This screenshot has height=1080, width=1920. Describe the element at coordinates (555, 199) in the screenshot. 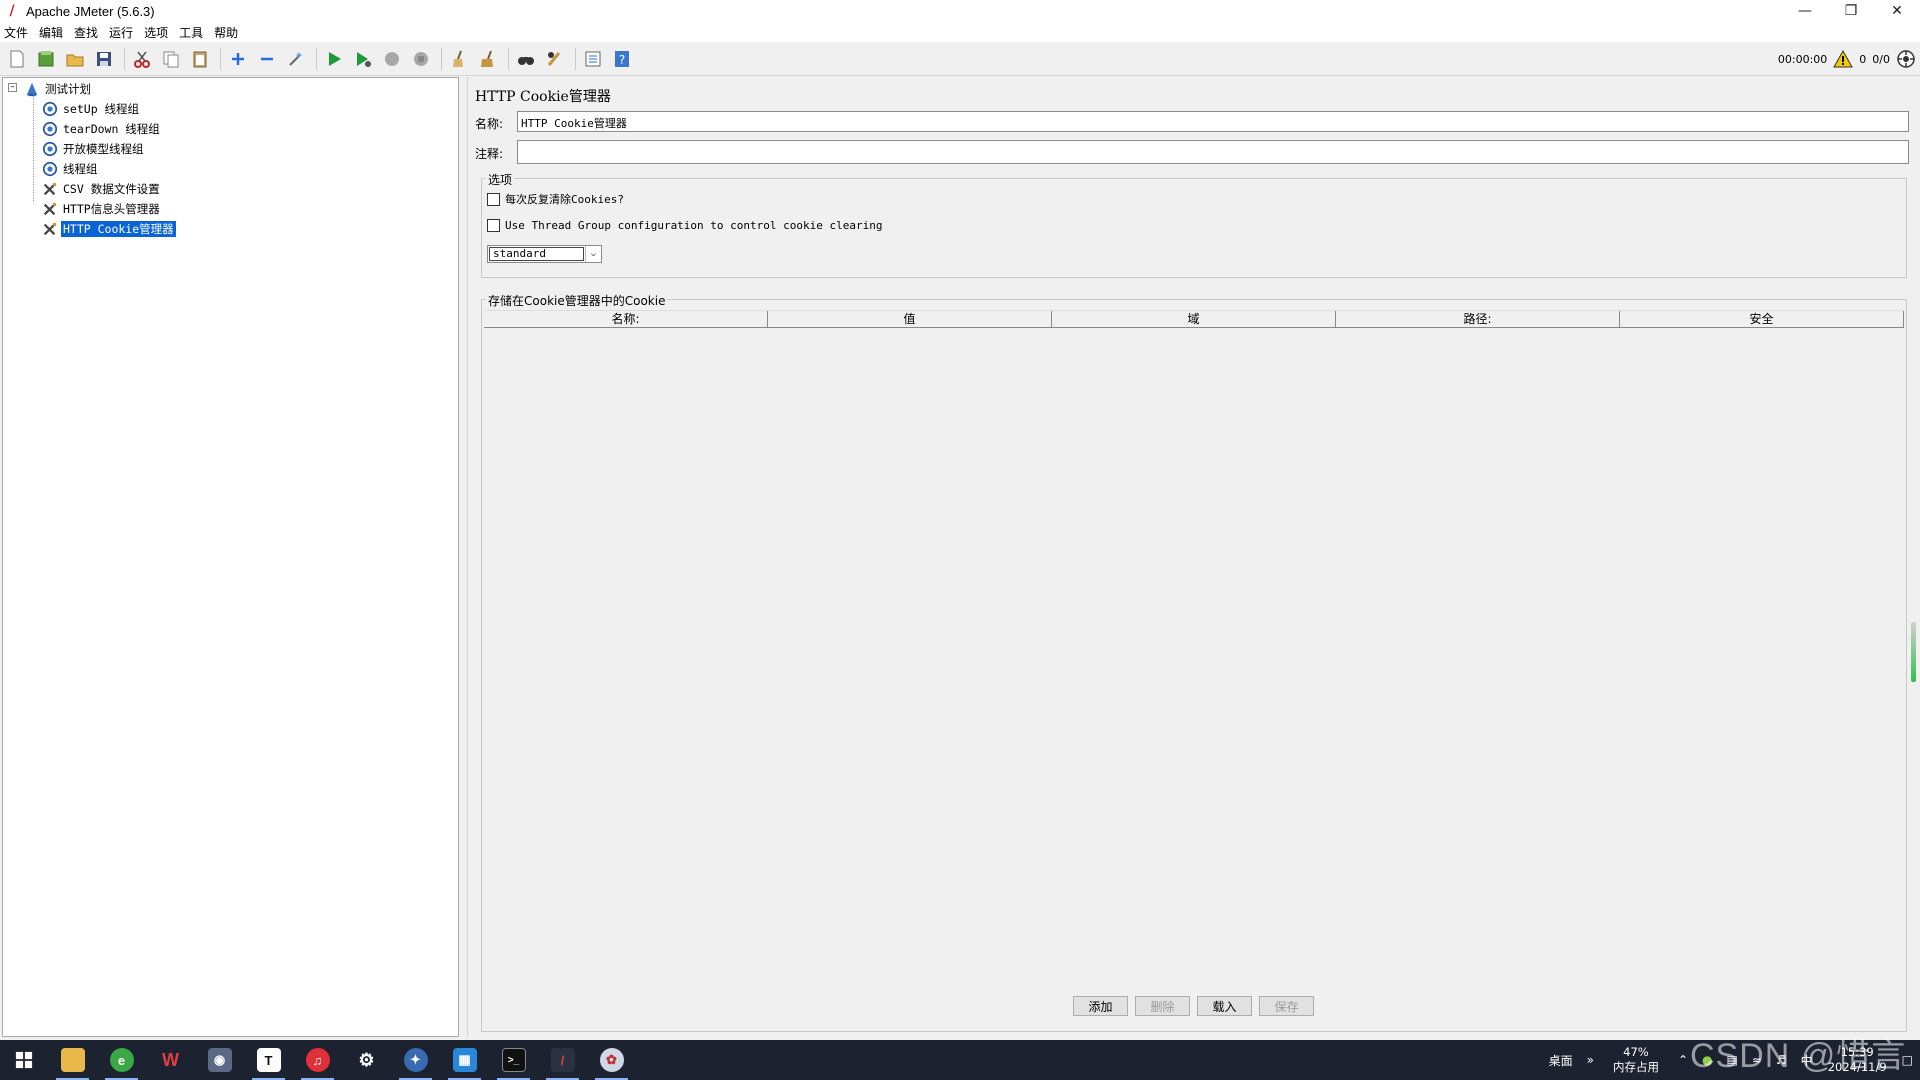

I see `clear-each-iteration-option: 每次反复清除Cookies?` at that location.